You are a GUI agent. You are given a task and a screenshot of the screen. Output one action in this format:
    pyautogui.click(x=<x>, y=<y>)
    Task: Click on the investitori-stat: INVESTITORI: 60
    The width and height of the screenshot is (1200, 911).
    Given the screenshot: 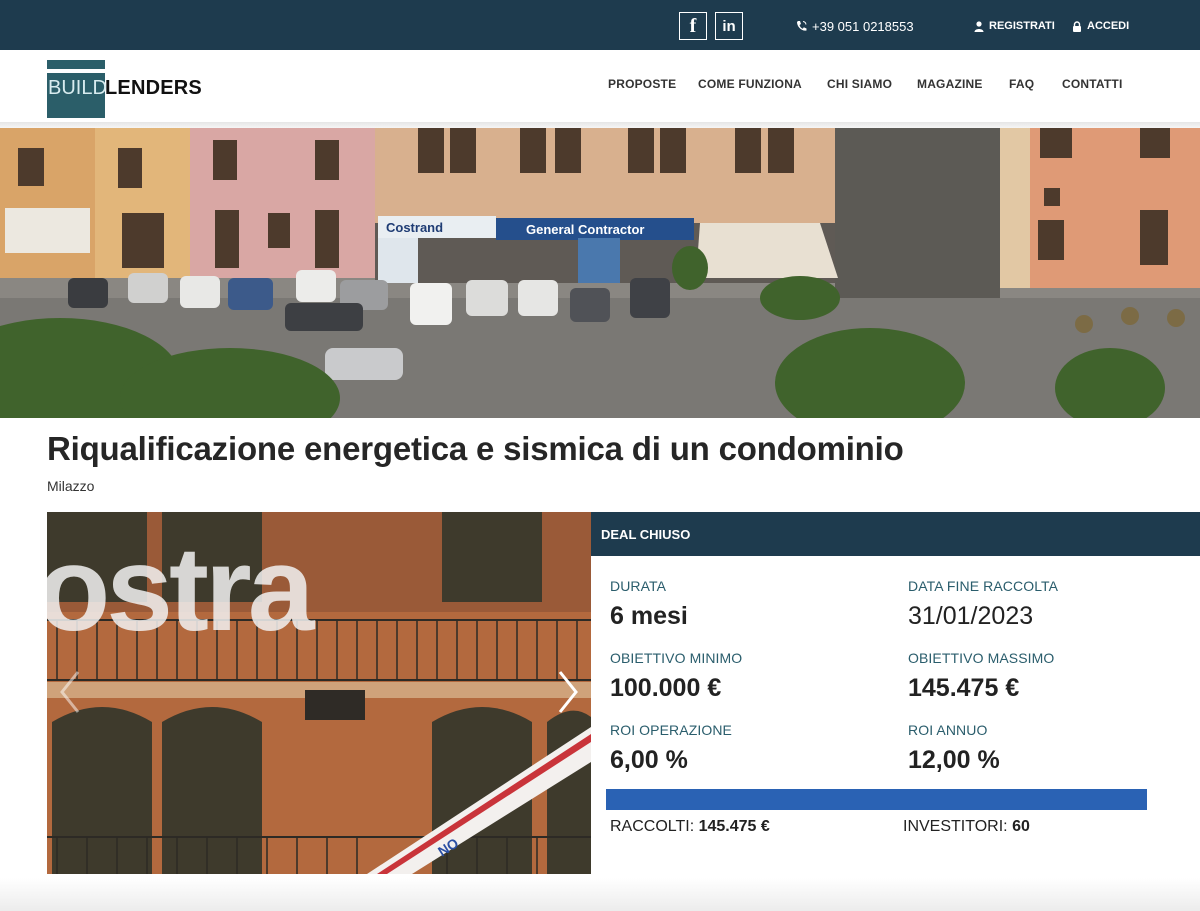 What is the action you would take?
    pyautogui.click(x=966, y=827)
    